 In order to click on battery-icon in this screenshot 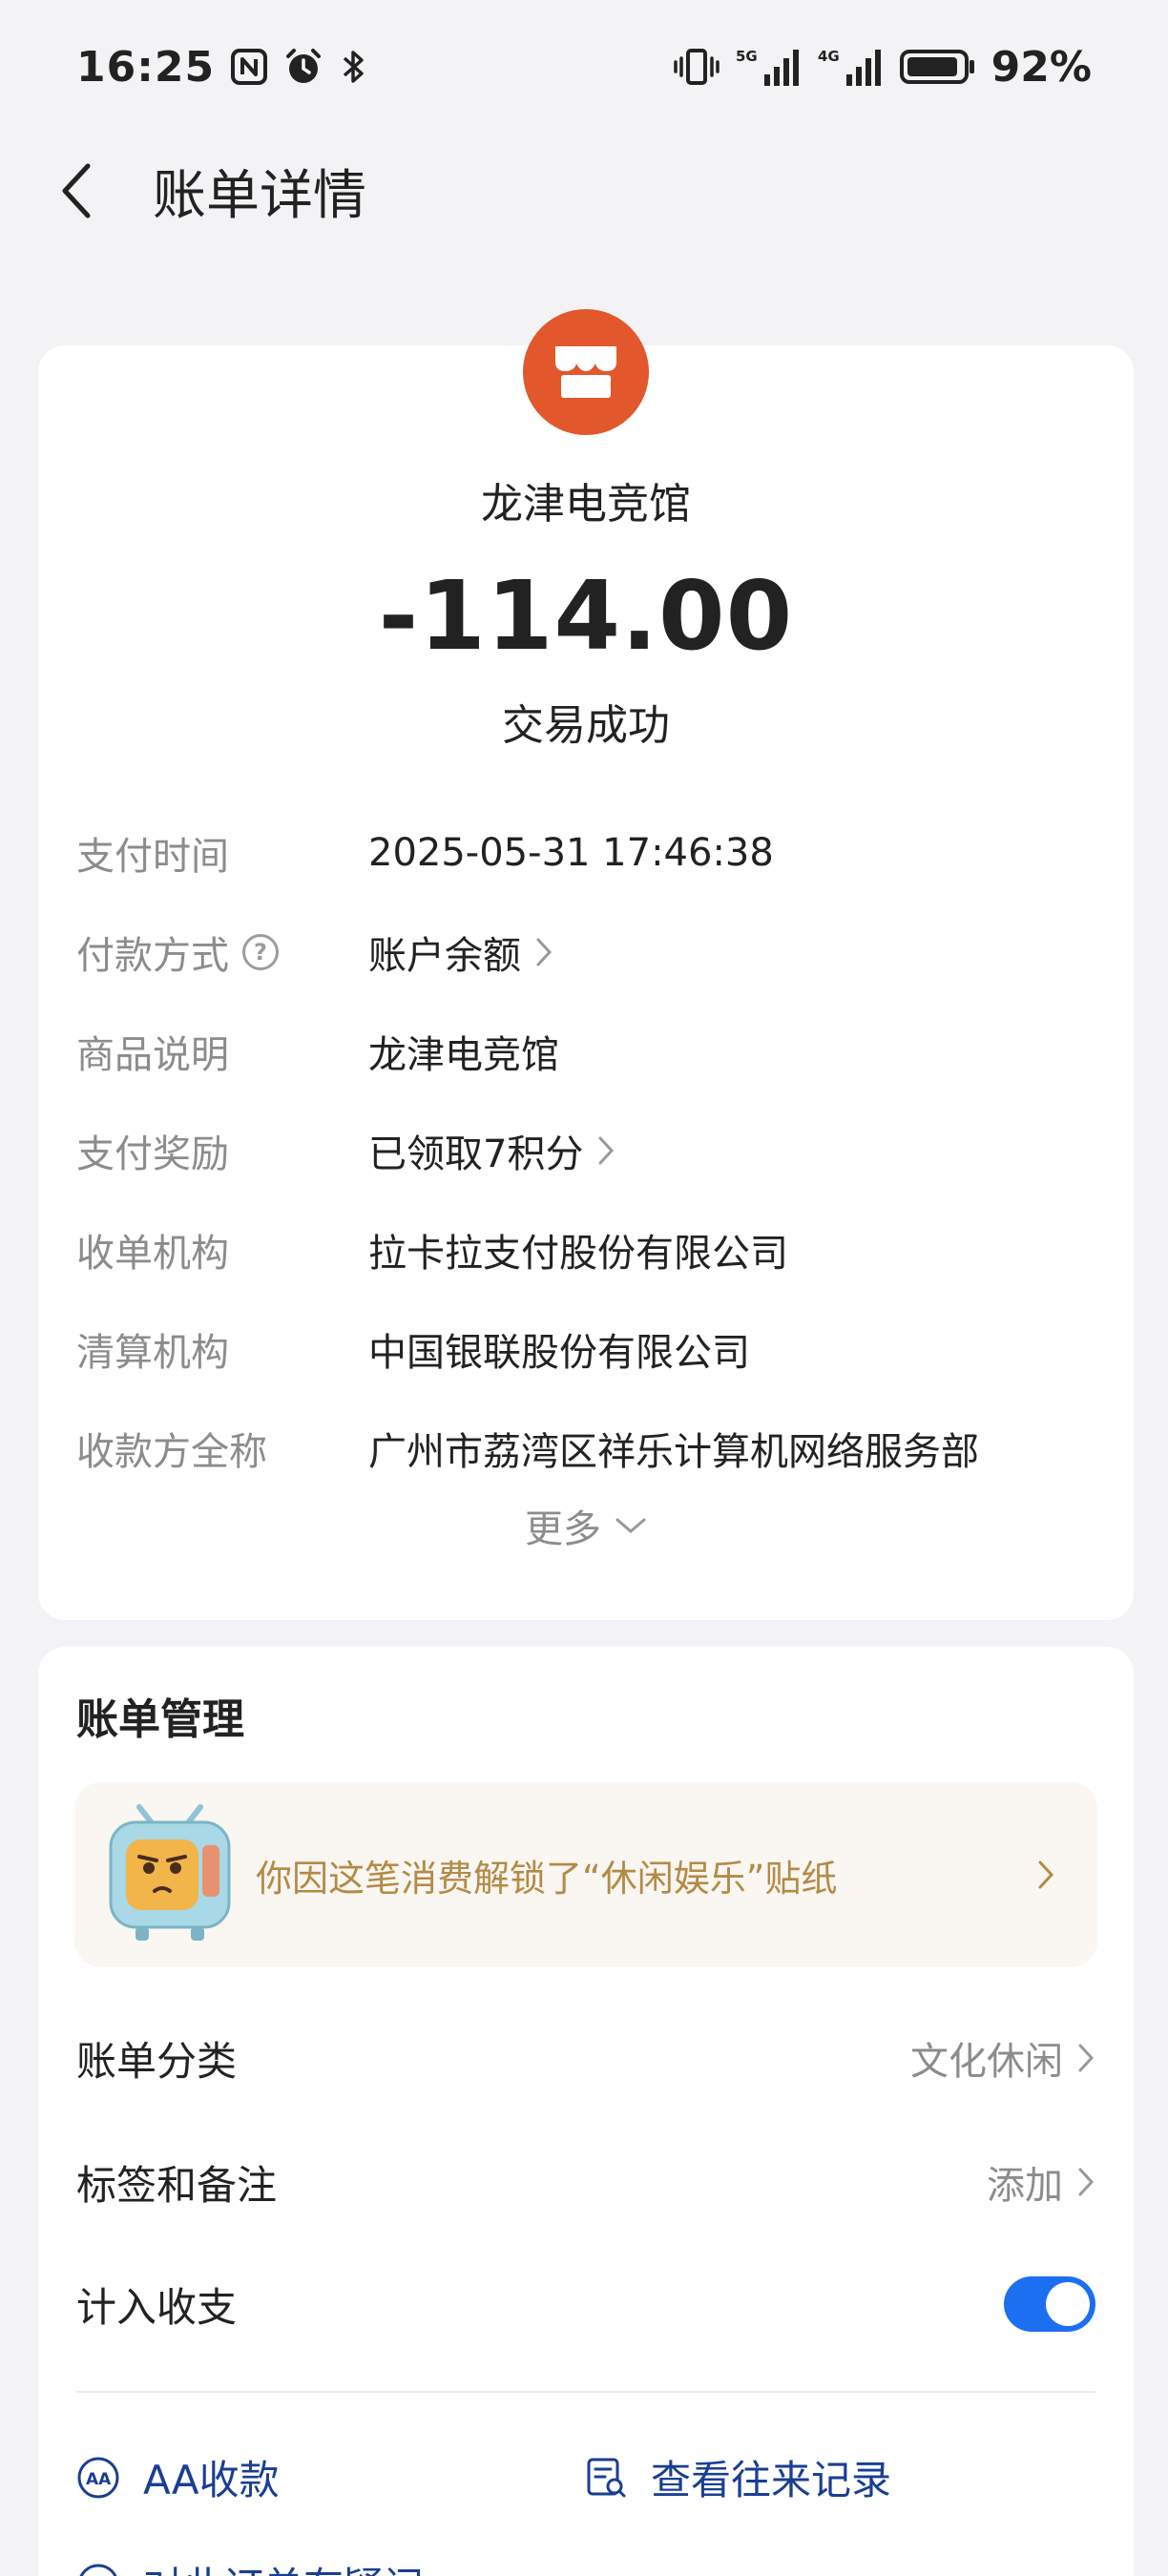, I will do `click(937, 67)`.